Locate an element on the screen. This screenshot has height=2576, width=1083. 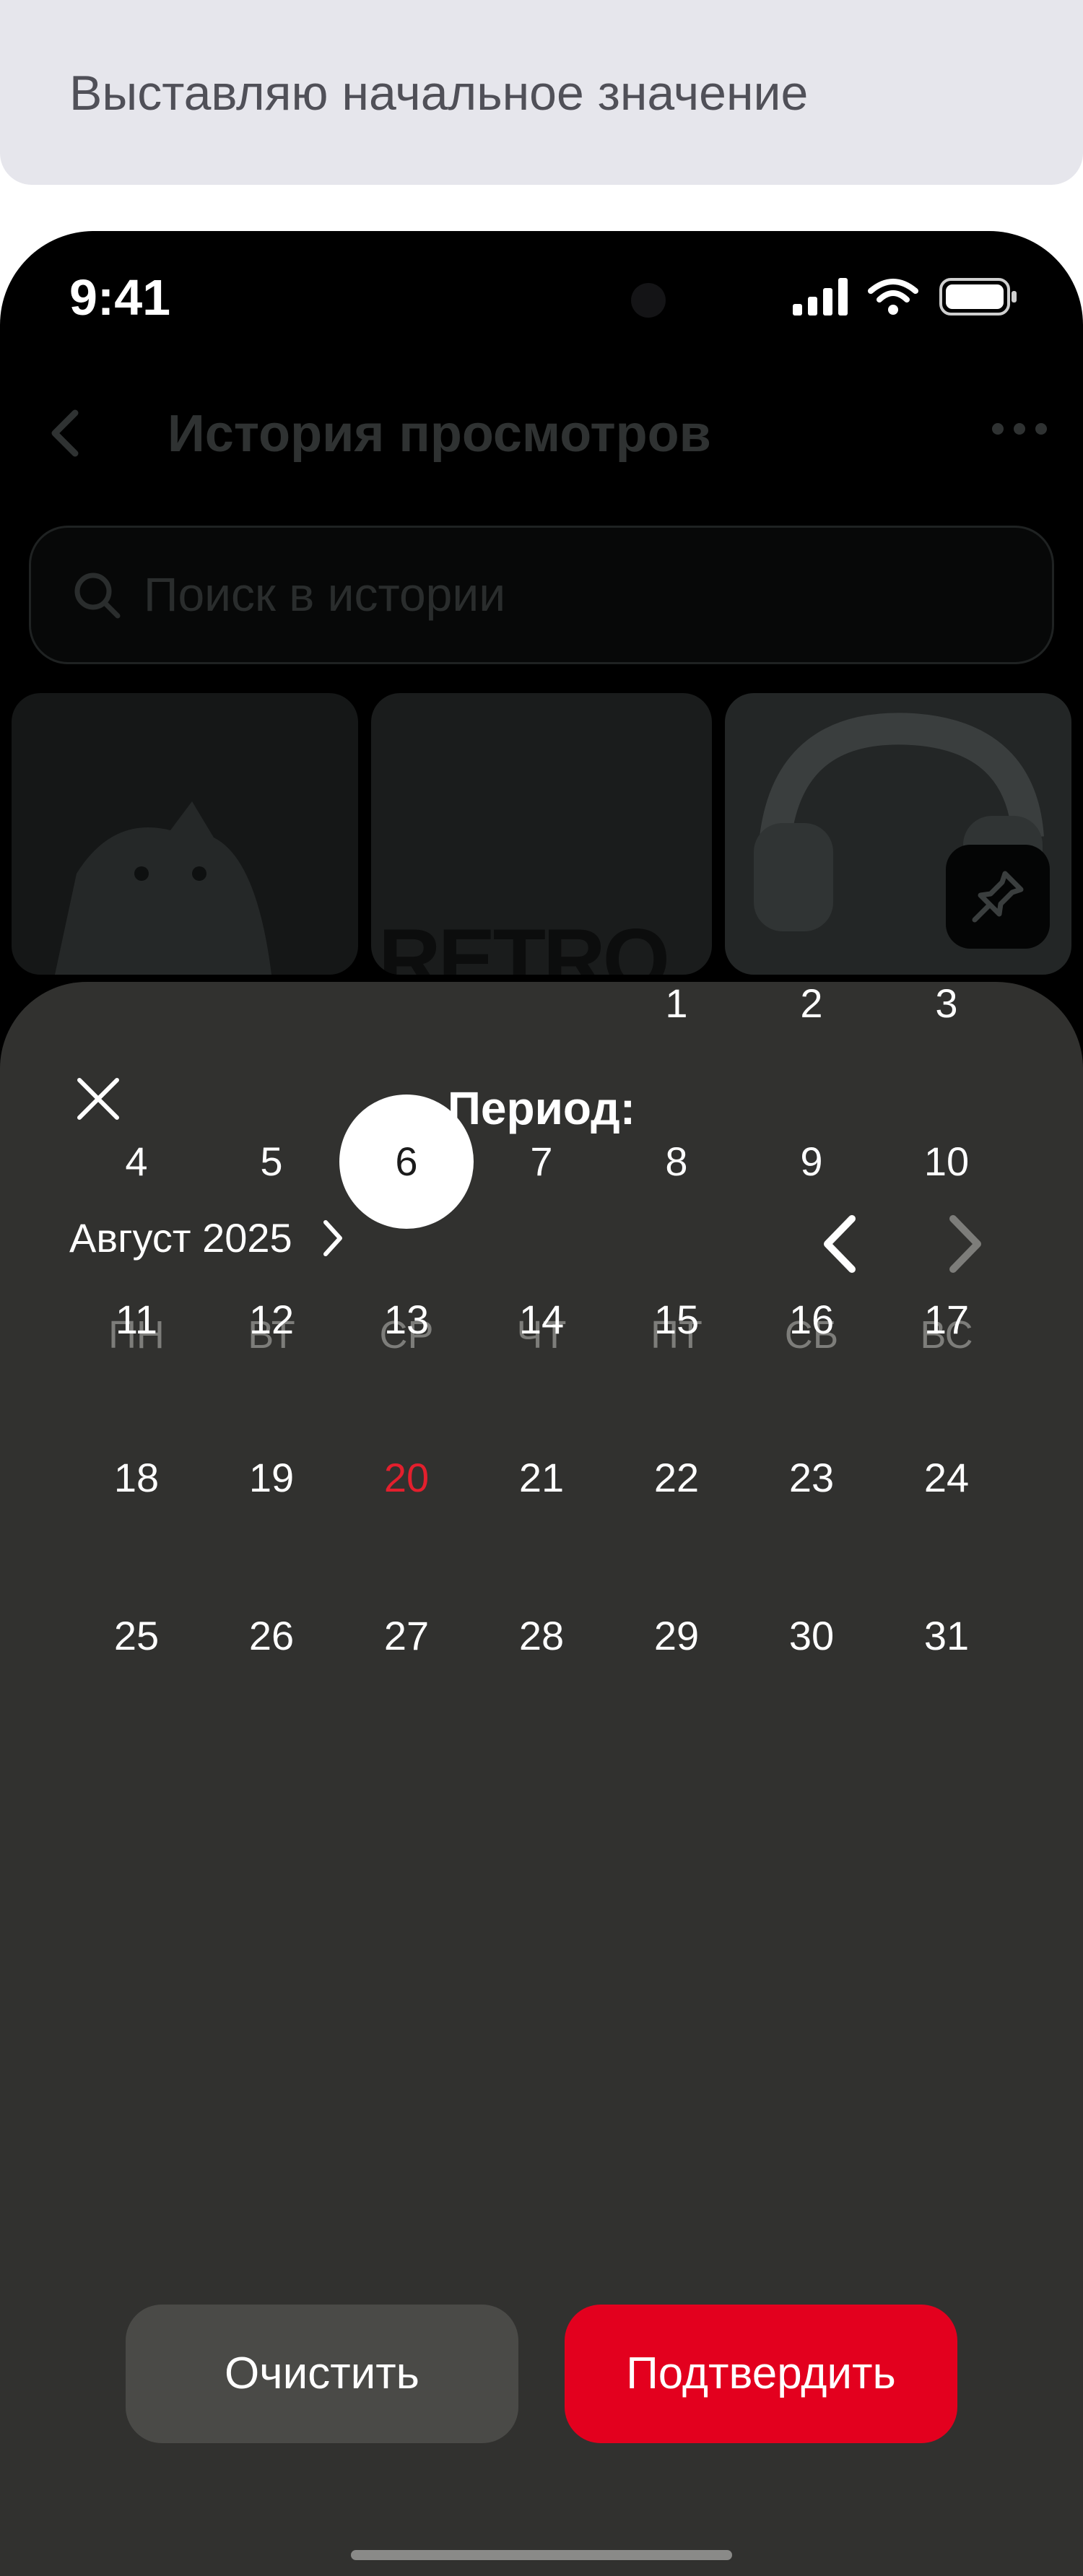
calendar-day: 7 is located at coordinates (541, 1162).